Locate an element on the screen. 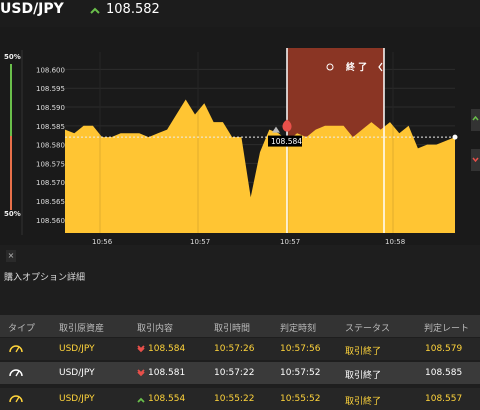 This screenshot has width=480, height=410. y-tick-label: 108.560 is located at coordinates (50, 221).